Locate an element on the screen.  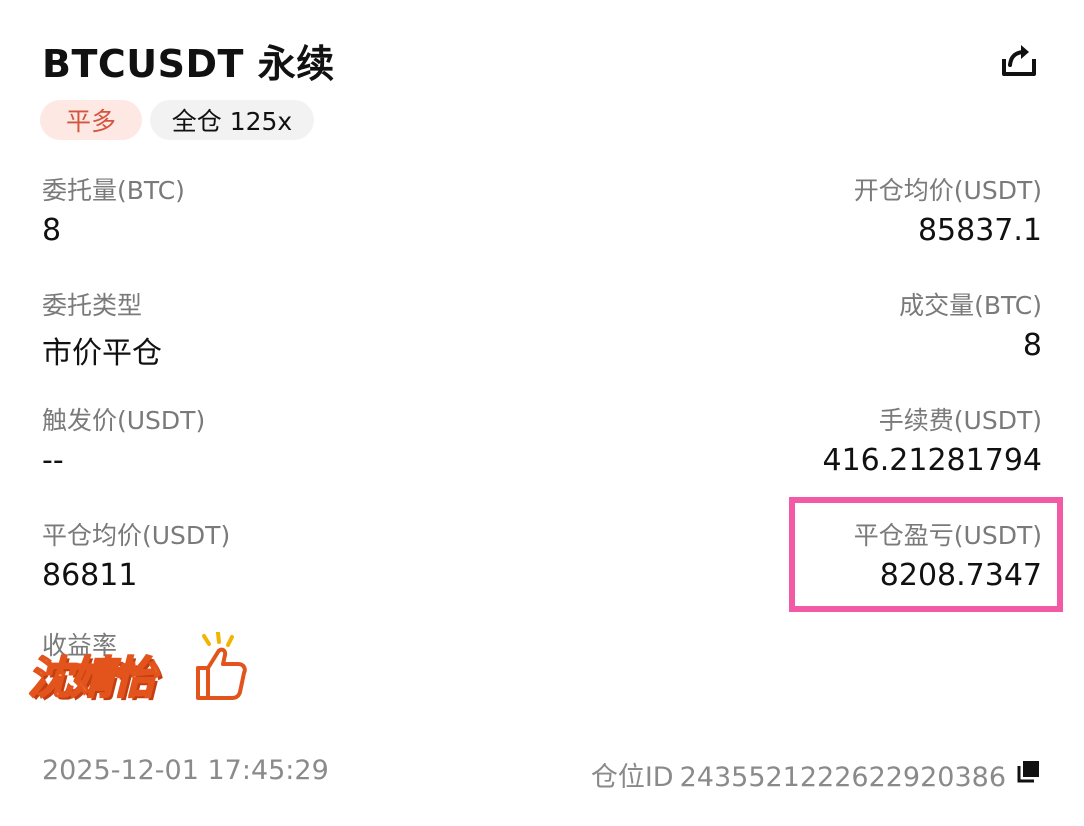
margin-mode-badge: 全仓 125x is located at coordinates (232, 120).